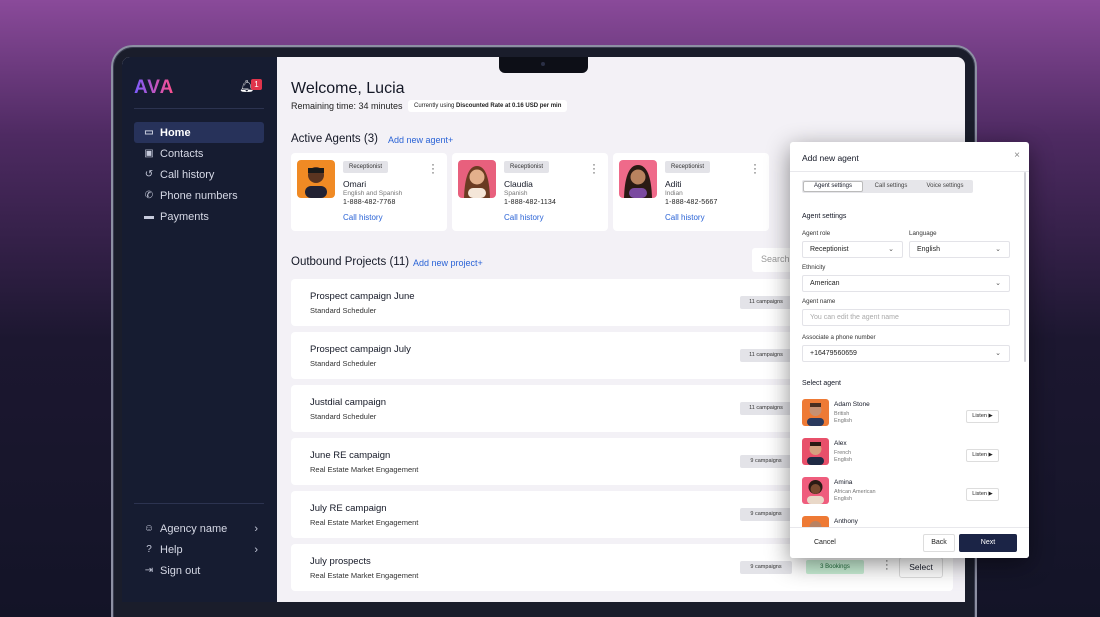 The image size is (1100, 617). What do you see at coordinates (149, 195) in the screenshot?
I see `phone-icon: ✆` at bounding box center [149, 195].